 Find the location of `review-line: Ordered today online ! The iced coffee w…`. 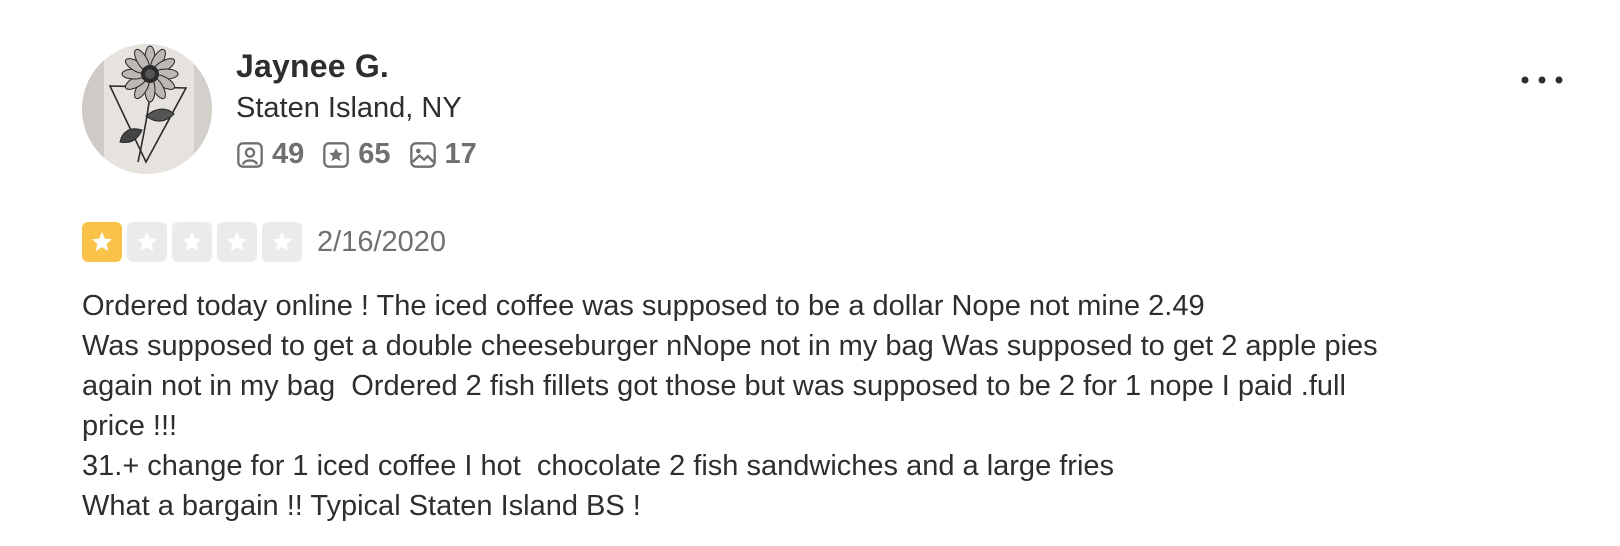

review-line: Ordered today online ! The iced coffee w… is located at coordinates (643, 306).